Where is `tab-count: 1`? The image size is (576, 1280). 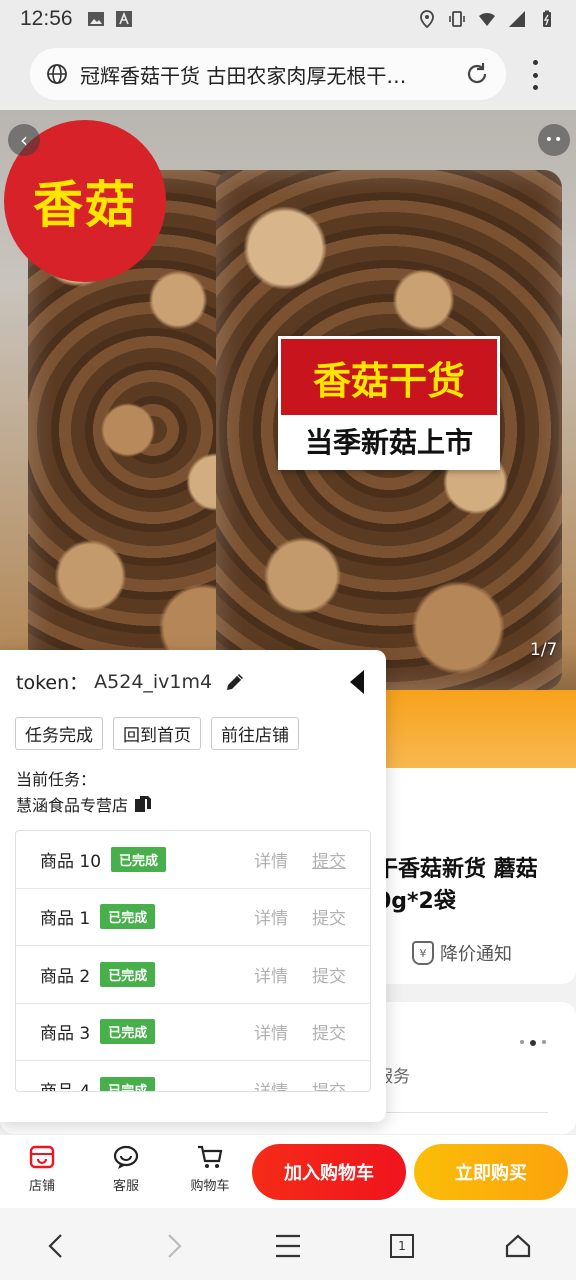 tab-count: 1 is located at coordinates (402, 1246).